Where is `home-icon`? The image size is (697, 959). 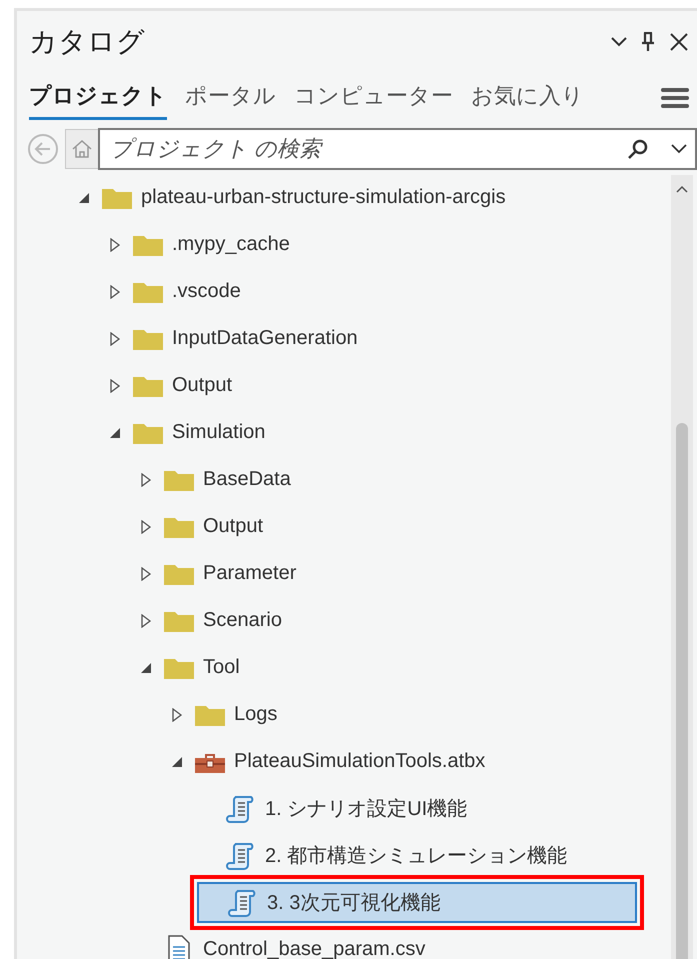
home-icon is located at coordinates (82, 149).